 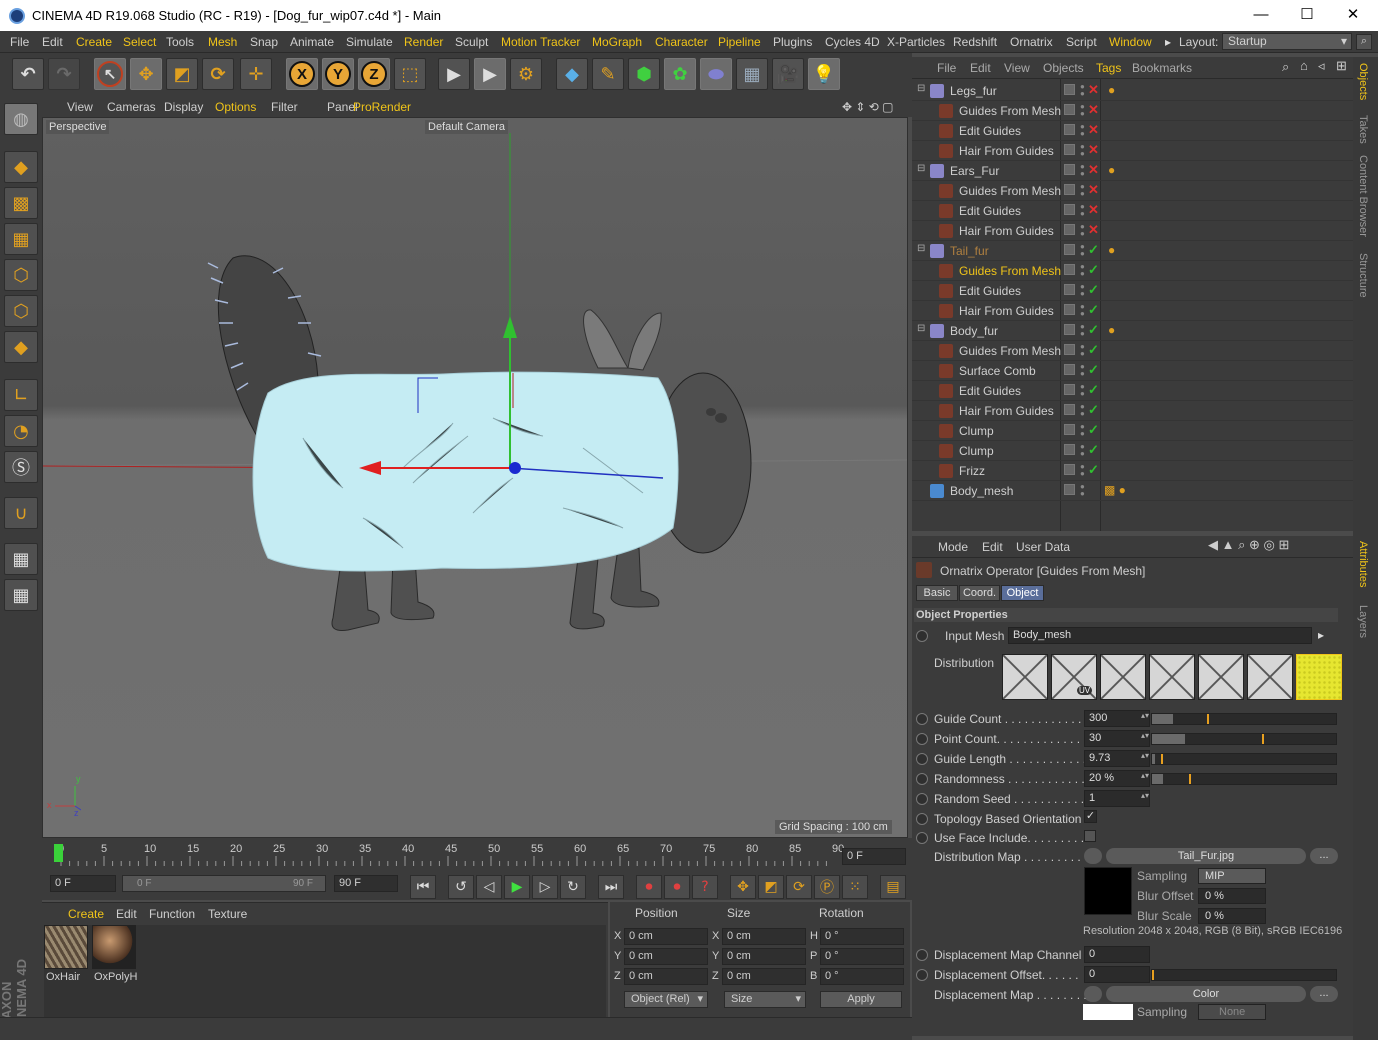 I want to click on render-settings-button: ⚙, so click(x=526, y=74).